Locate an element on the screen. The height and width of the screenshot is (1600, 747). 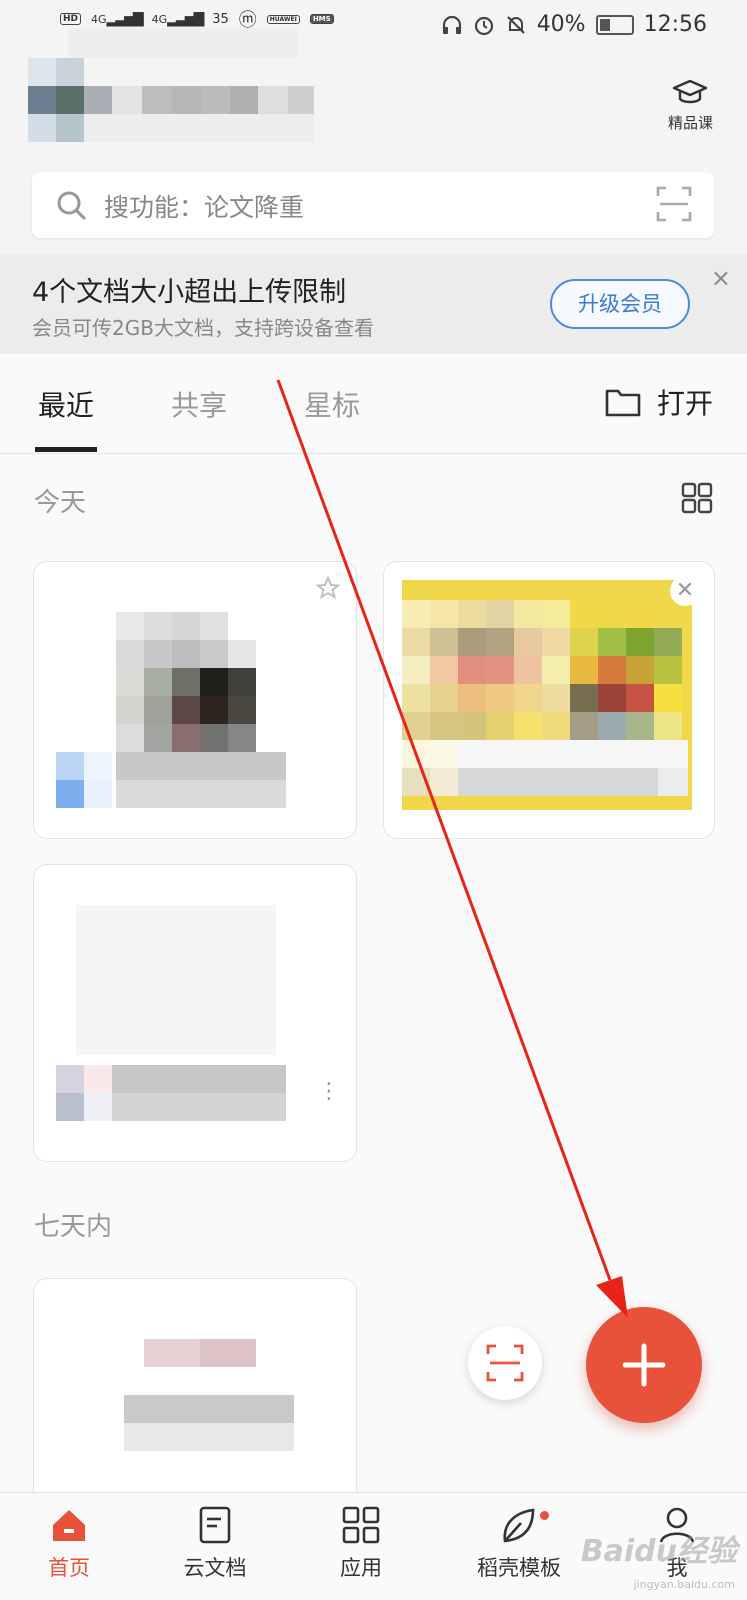
new-badge-dot is located at coordinates (544, 1515).